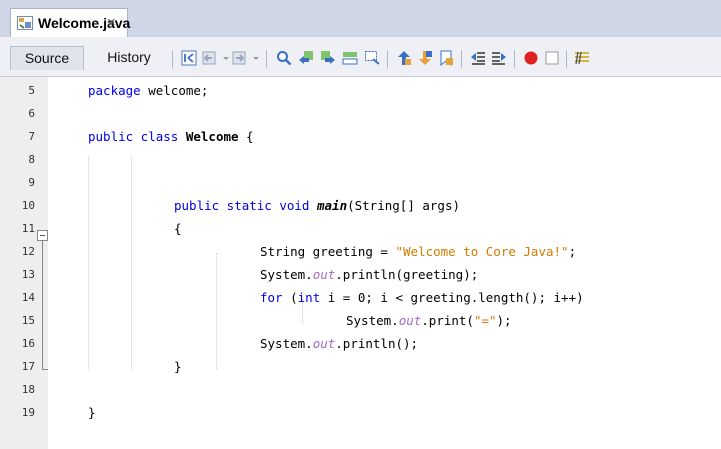  Describe the element at coordinates (332, 205) in the screenshot. I see `method-name: main` at that location.